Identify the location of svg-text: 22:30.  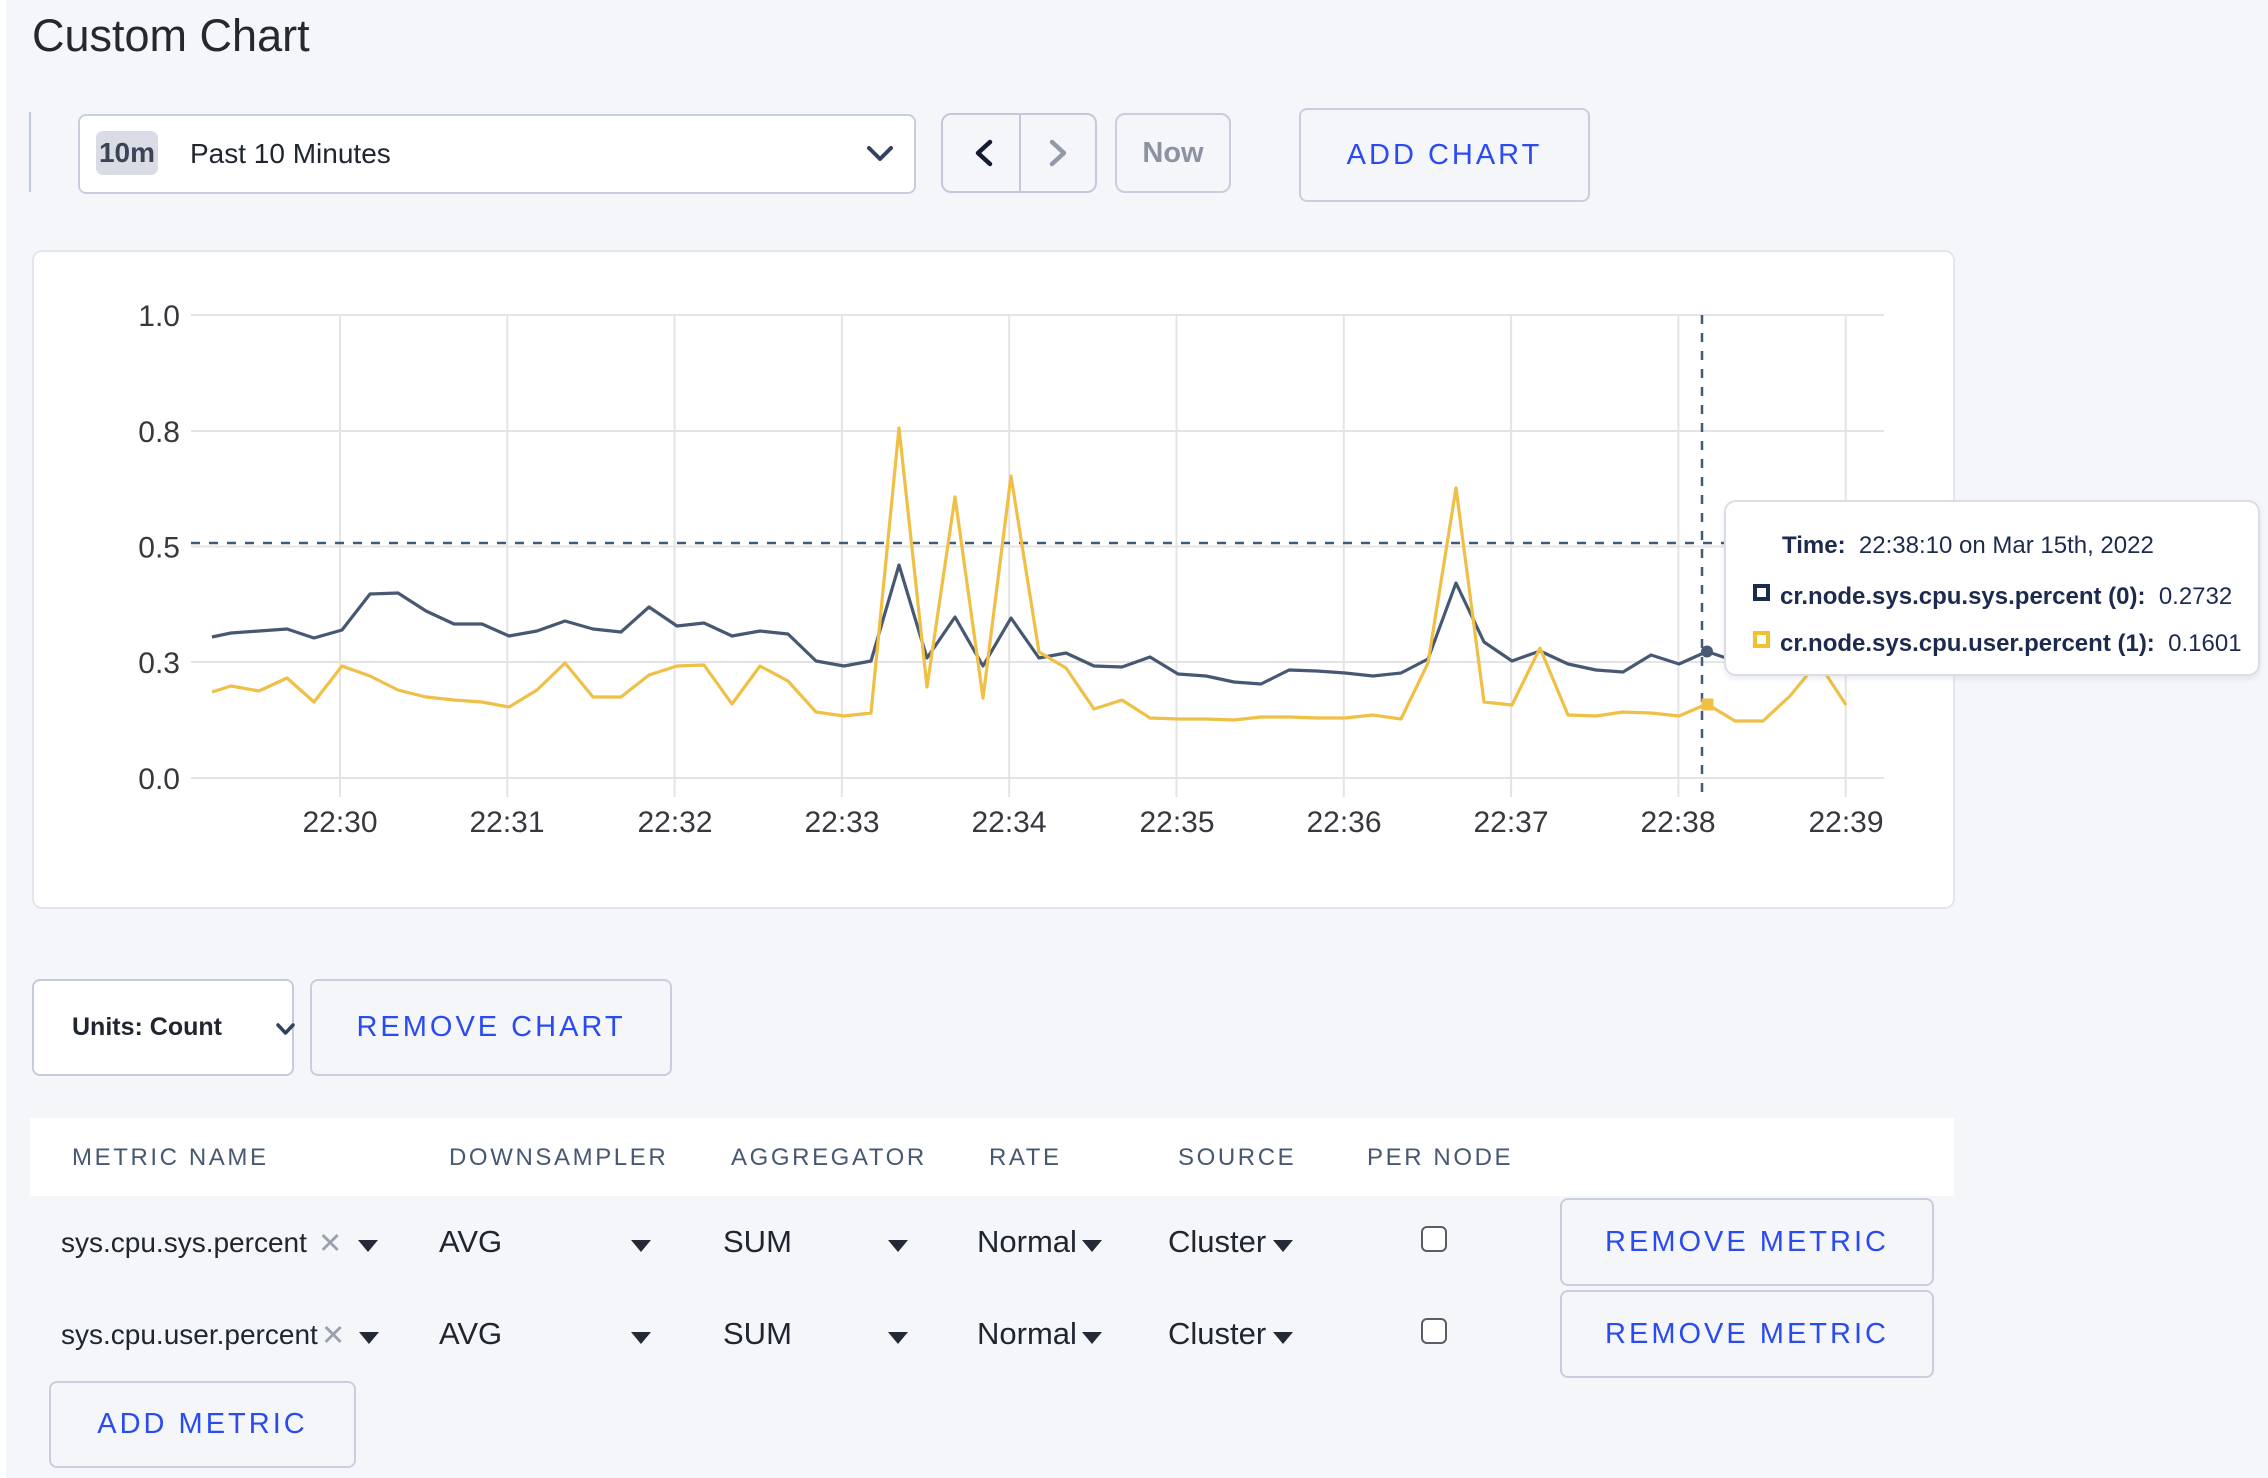
(339, 822).